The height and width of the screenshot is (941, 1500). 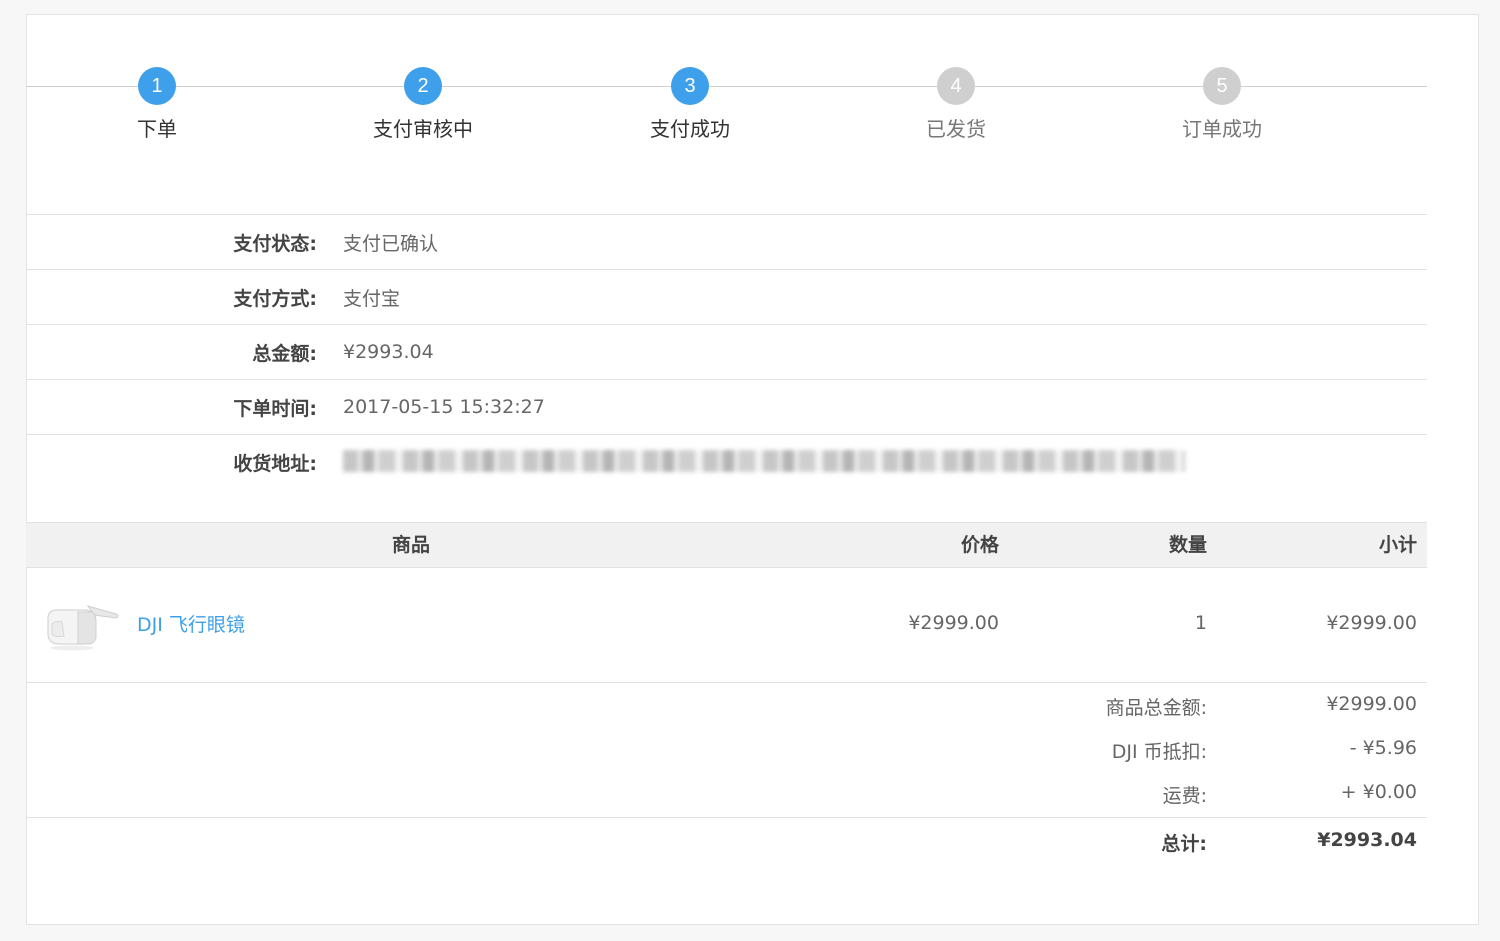 What do you see at coordinates (1184, 796) in the screenshot?
I see `shipping-fee-label: 运费:` at bounding box center [1184, 796].